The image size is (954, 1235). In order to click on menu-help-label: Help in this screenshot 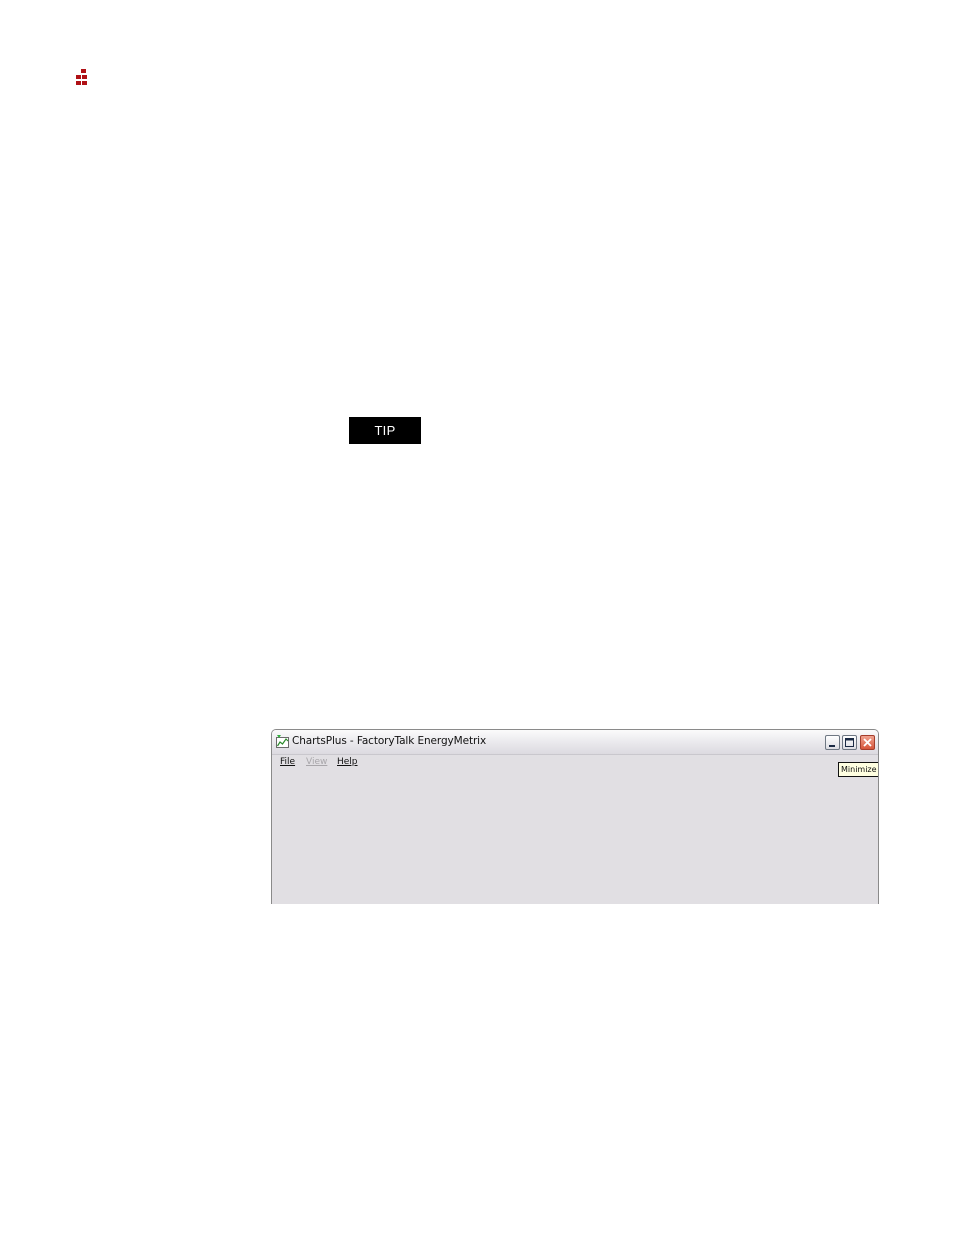, I will do `click(347, 762)`.